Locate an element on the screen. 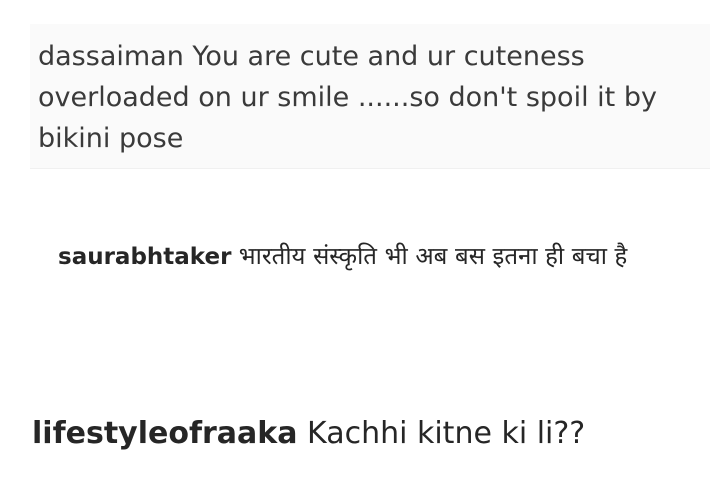  comment-username: dassaiman is located at coordinates (111, 56).